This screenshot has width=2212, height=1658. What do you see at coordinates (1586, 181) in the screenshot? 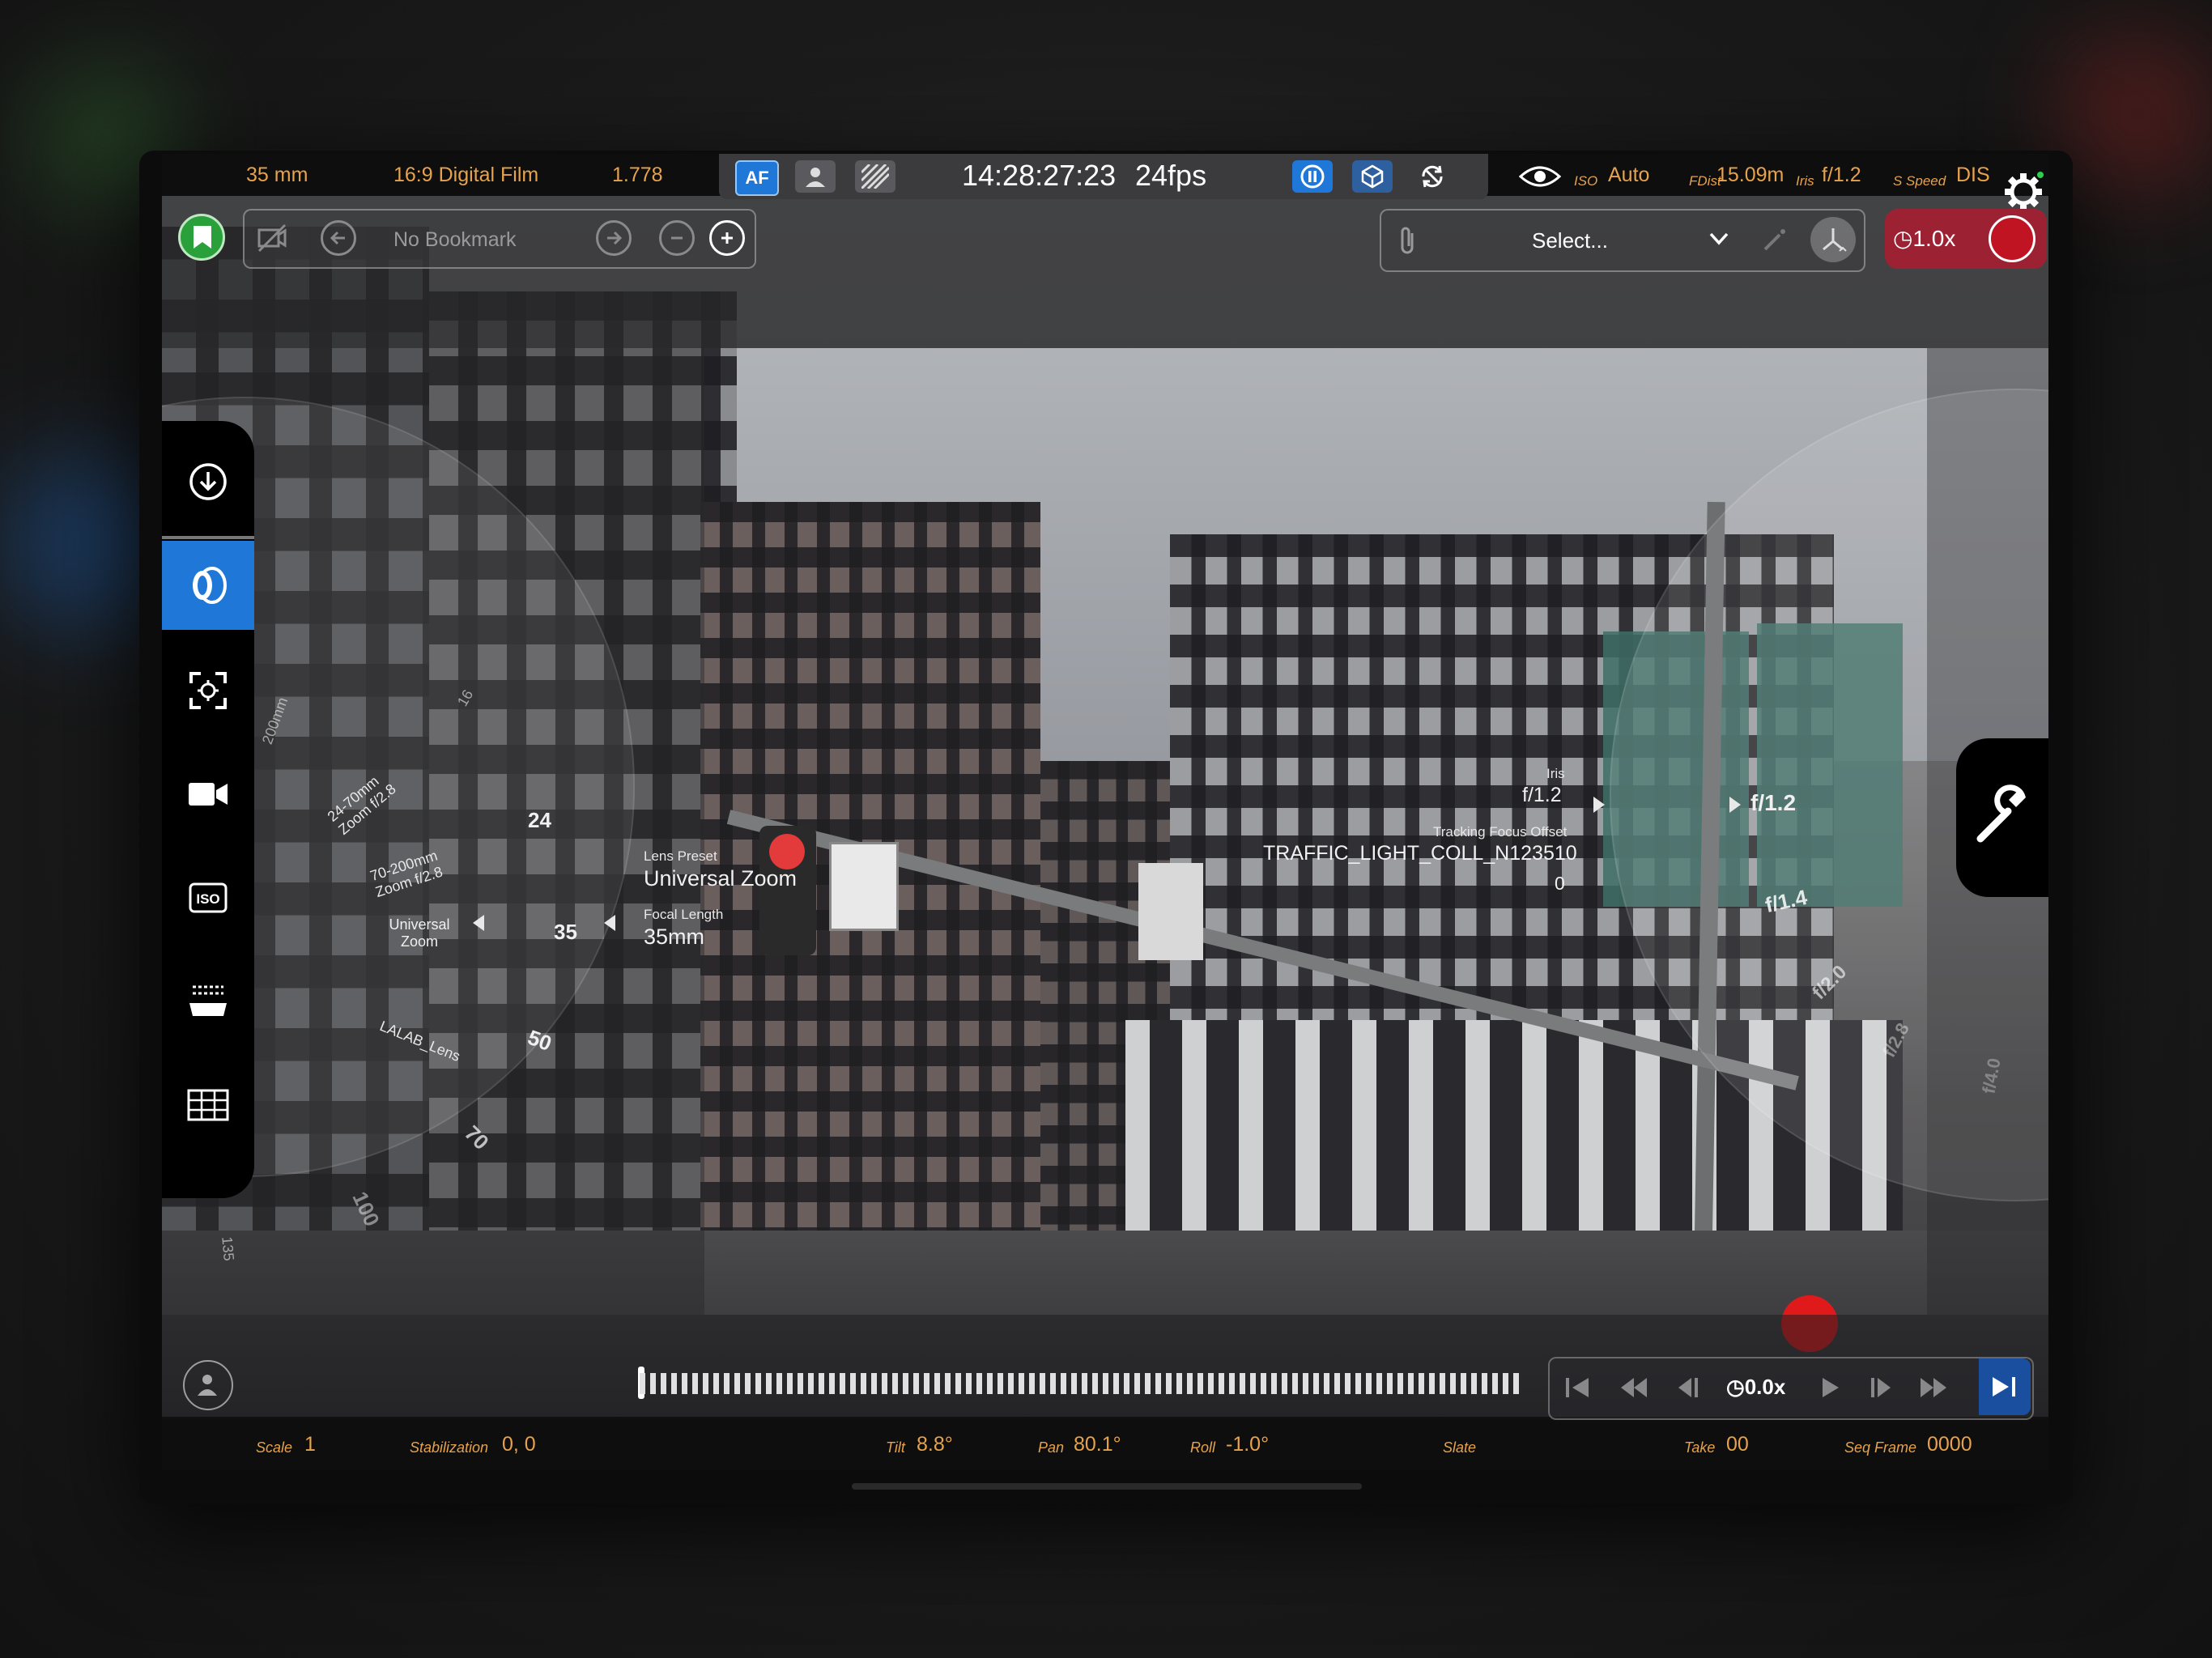
I see `iso-label: ISO` at bounding box center [1586, 181].